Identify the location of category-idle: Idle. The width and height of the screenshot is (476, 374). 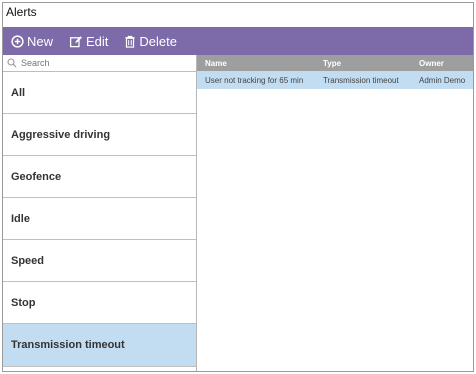
(99, 219).